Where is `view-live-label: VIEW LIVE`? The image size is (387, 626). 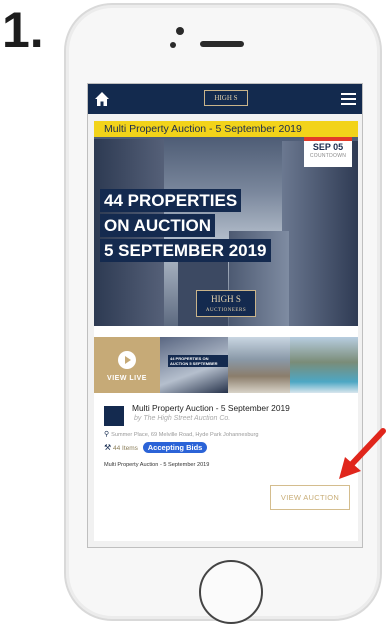 view-live-label: VIEW LIVE is located at coordinates (127, 378).